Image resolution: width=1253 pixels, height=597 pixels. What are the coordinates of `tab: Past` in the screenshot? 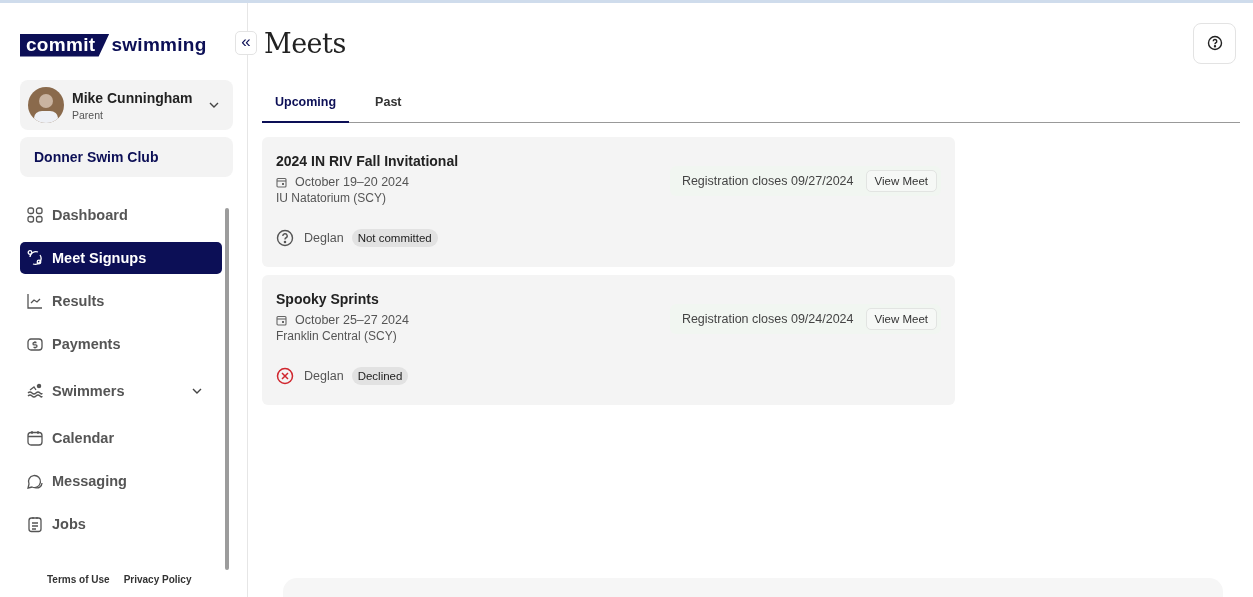 It's located at (388, 106).